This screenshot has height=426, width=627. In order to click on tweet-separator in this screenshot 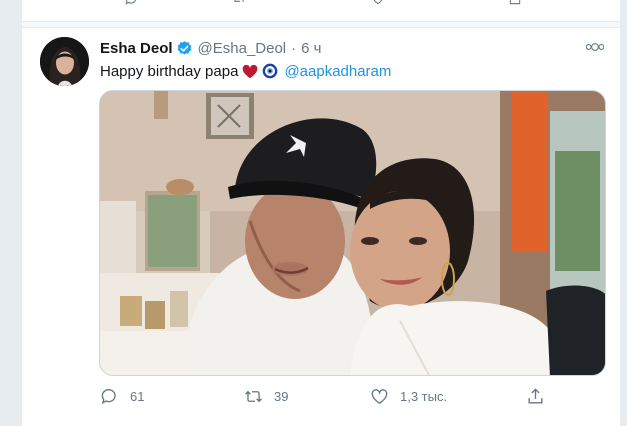, I will do `click(321, 25)`.